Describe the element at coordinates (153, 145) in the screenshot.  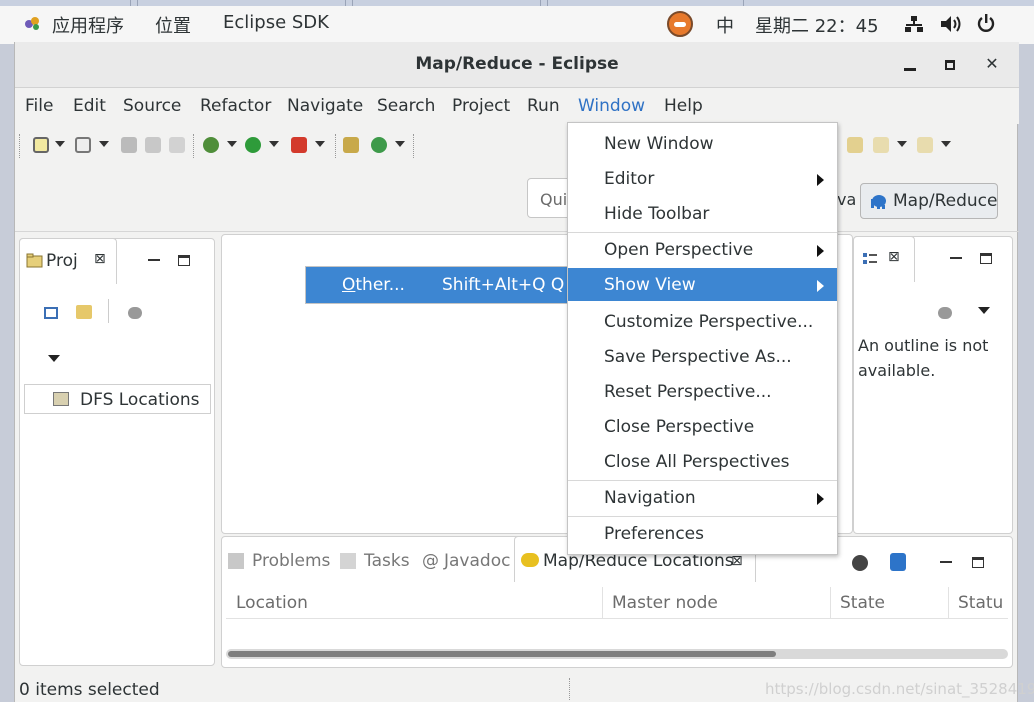
I see `save-all-icon` at that location.